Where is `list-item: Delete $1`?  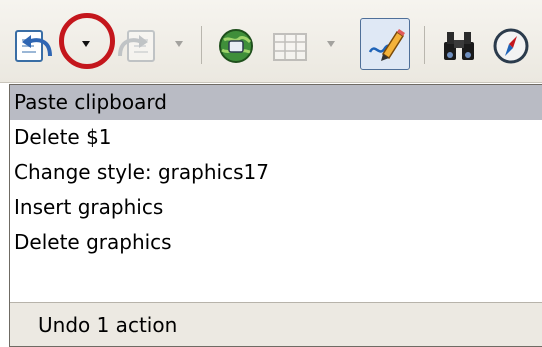
list-item: Delete $1 is located at coordinates (276, 137).